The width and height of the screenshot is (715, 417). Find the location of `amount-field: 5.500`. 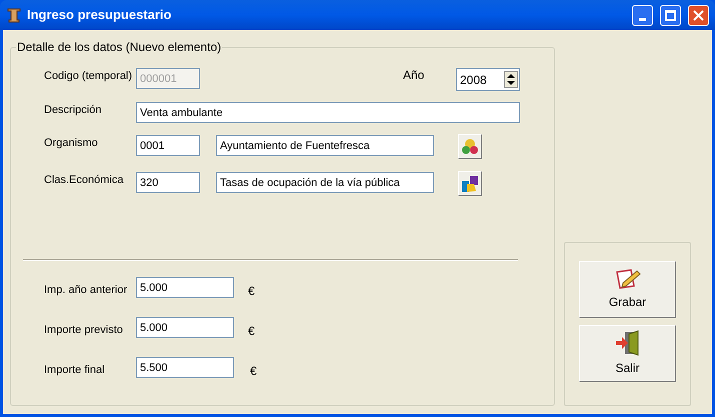

amount-field: 5.500 is located at coordinates (185, 367).